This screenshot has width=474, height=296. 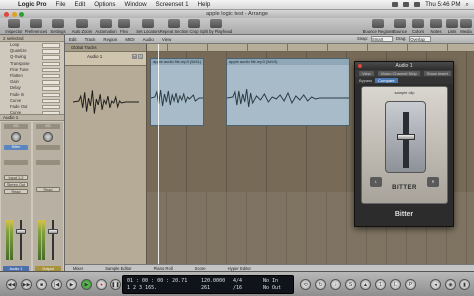 What do you see at coordinates (366, 73) in the screenshot?
I see `plugin-view-menu: View` at bounding box center [366, 73].